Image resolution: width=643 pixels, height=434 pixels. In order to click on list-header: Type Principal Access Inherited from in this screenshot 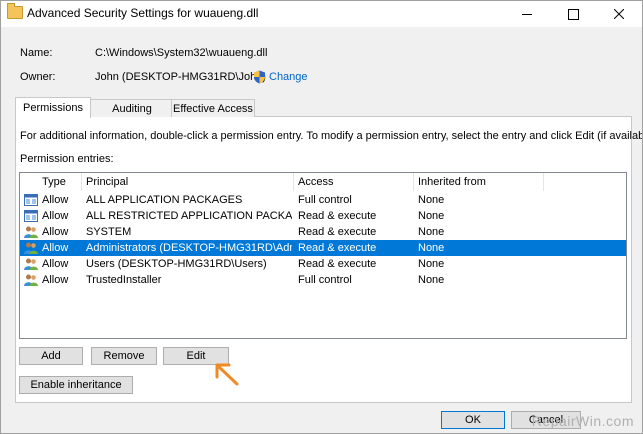, I will do `click(323, 182)`.